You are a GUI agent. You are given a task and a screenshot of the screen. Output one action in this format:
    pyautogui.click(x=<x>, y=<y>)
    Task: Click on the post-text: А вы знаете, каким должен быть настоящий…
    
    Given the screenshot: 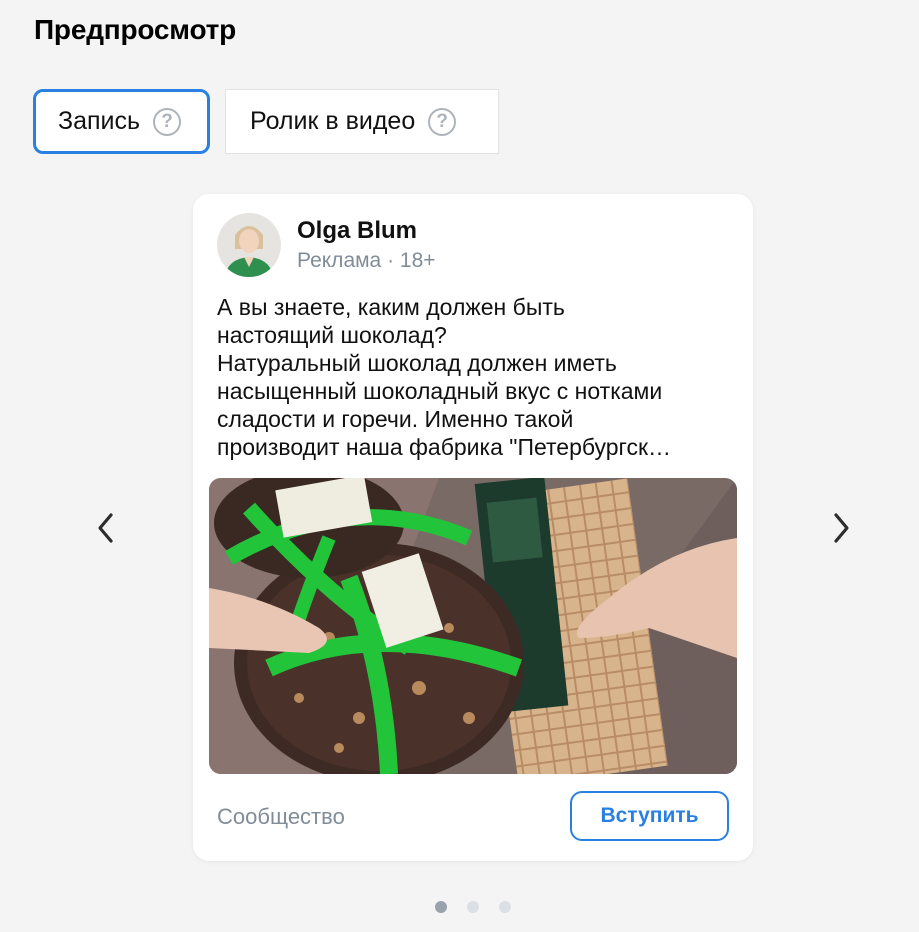 What is the action you would take?
    pyautogui.click(x=477, y=377)
    